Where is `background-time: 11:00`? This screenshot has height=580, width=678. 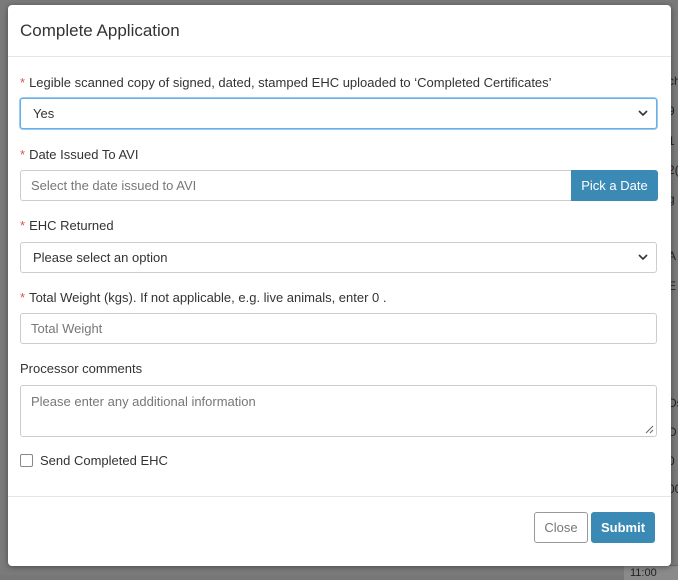
background-time: 11:00 is located at coordinates (651, 572).